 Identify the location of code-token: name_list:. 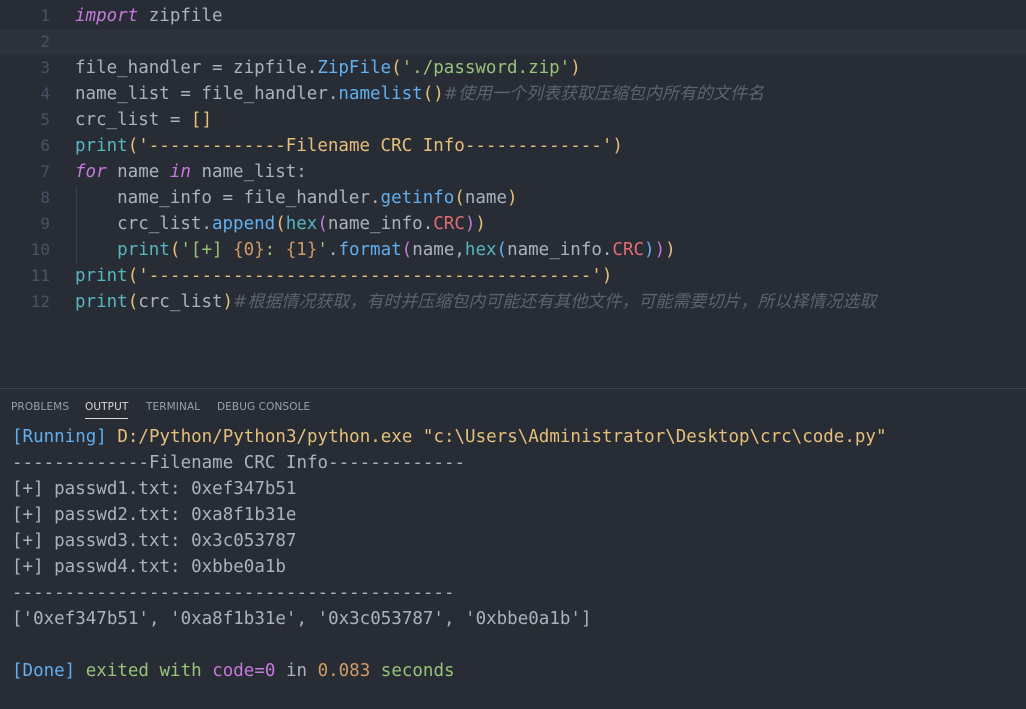
(248, 172).